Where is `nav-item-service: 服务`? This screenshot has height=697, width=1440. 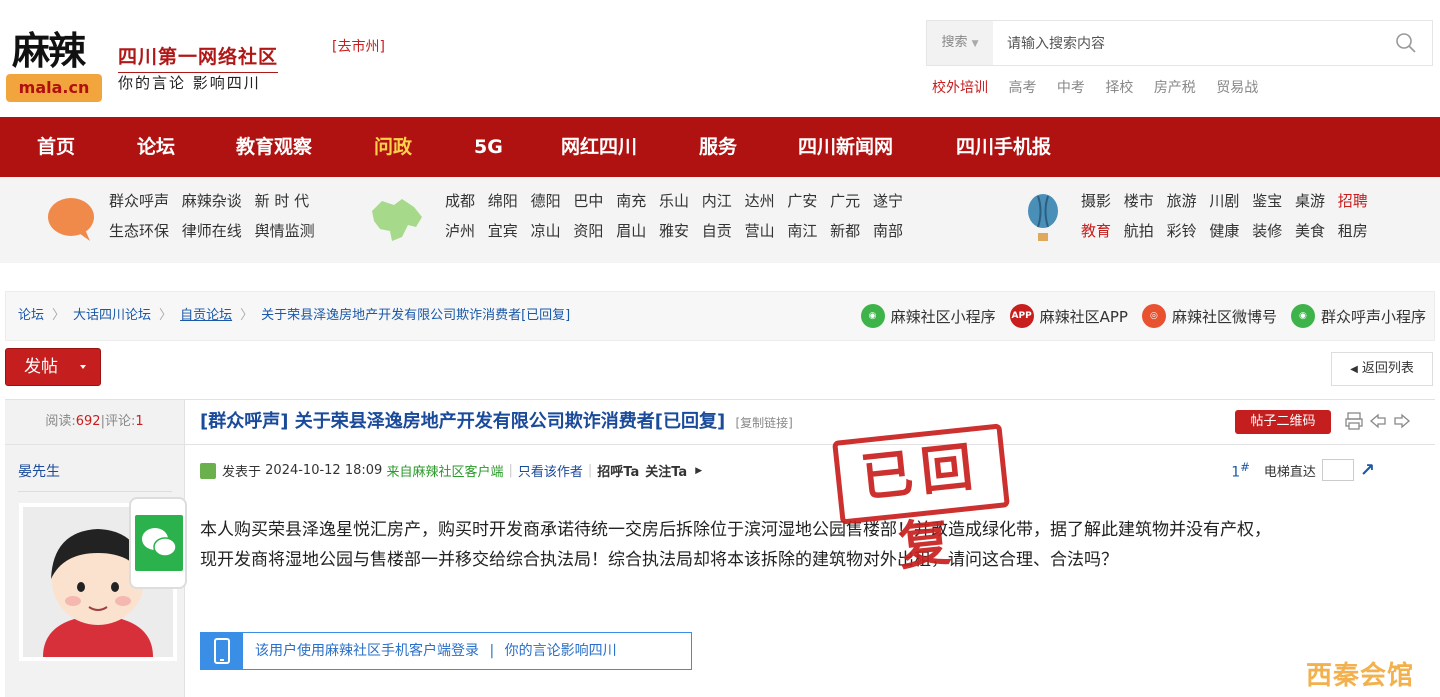 nav-item-service: 服务 is located at coordinates (718, 147).